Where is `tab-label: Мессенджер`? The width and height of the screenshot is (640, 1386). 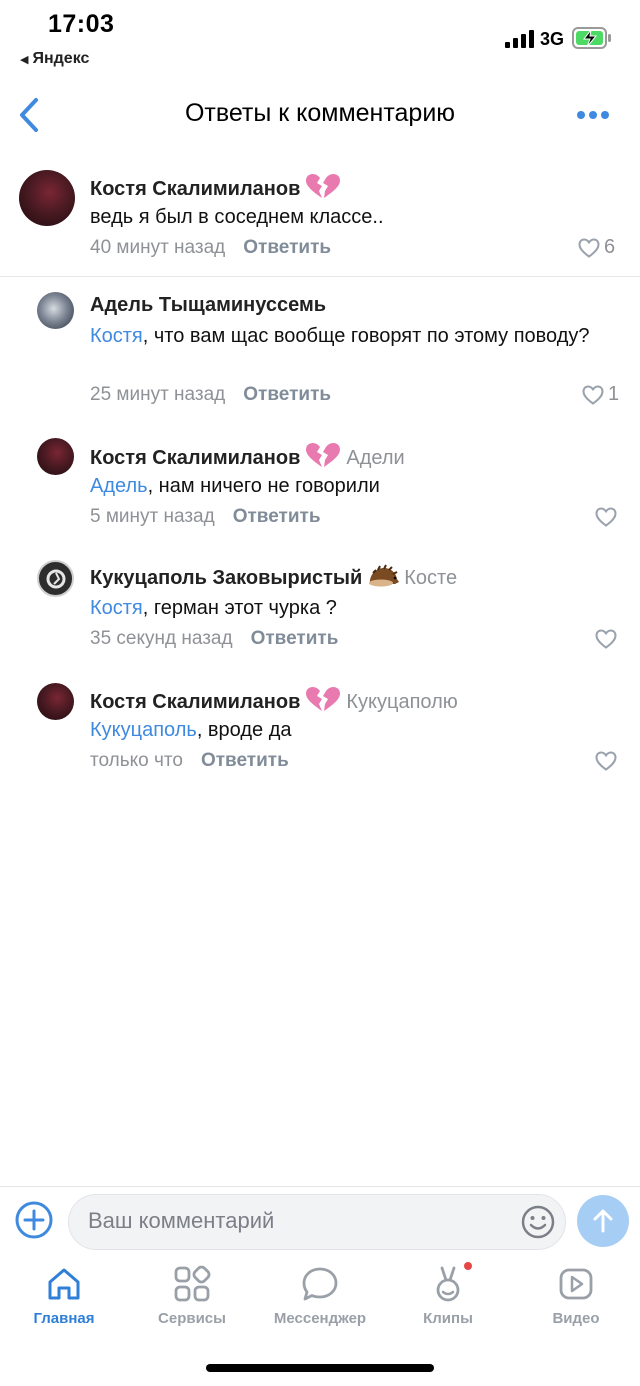 tab-label: Мессенджер is located at coordinates (320, 1318).